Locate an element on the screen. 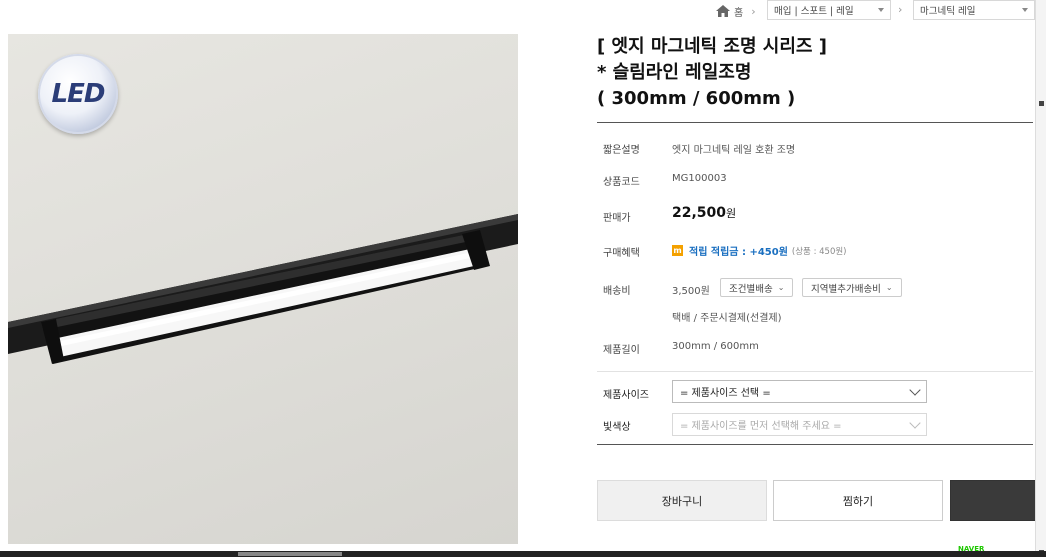  scrollbar-thumb is located at coordinates (290, 554).